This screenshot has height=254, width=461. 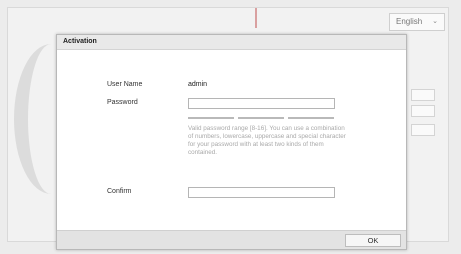 I want to click on chevron-down-icon: ⌄, so click(x=435, y=21).